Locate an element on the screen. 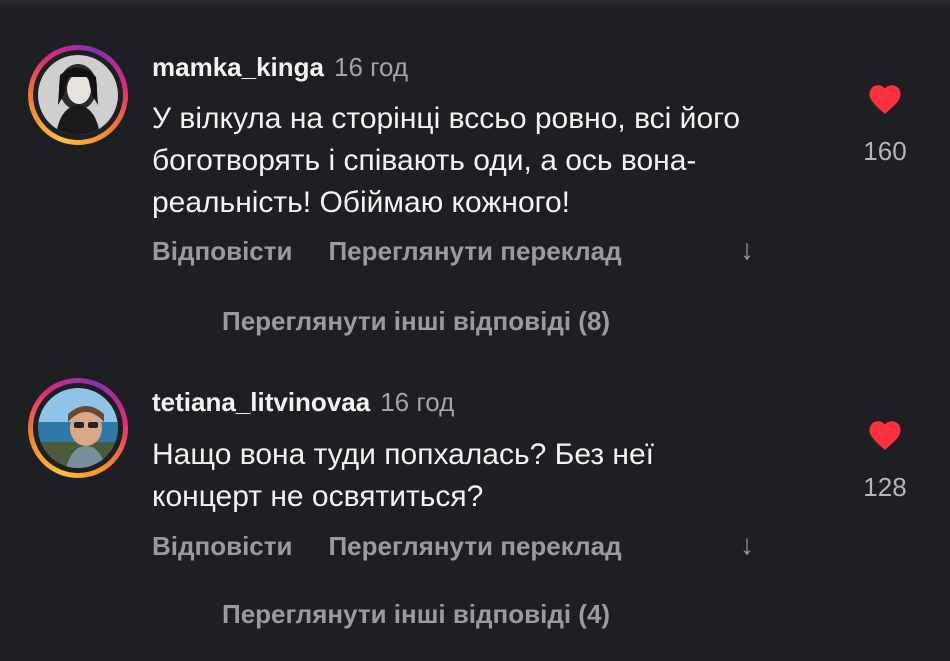 This screenshot has width=950, height=661. like-button: 160 is located at coordinates (885, 125).